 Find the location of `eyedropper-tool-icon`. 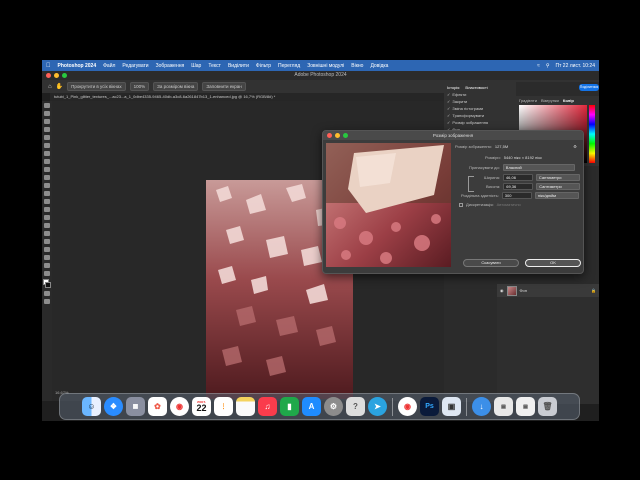

eyedropper-tool-icon is located at coordinates (47, 153).